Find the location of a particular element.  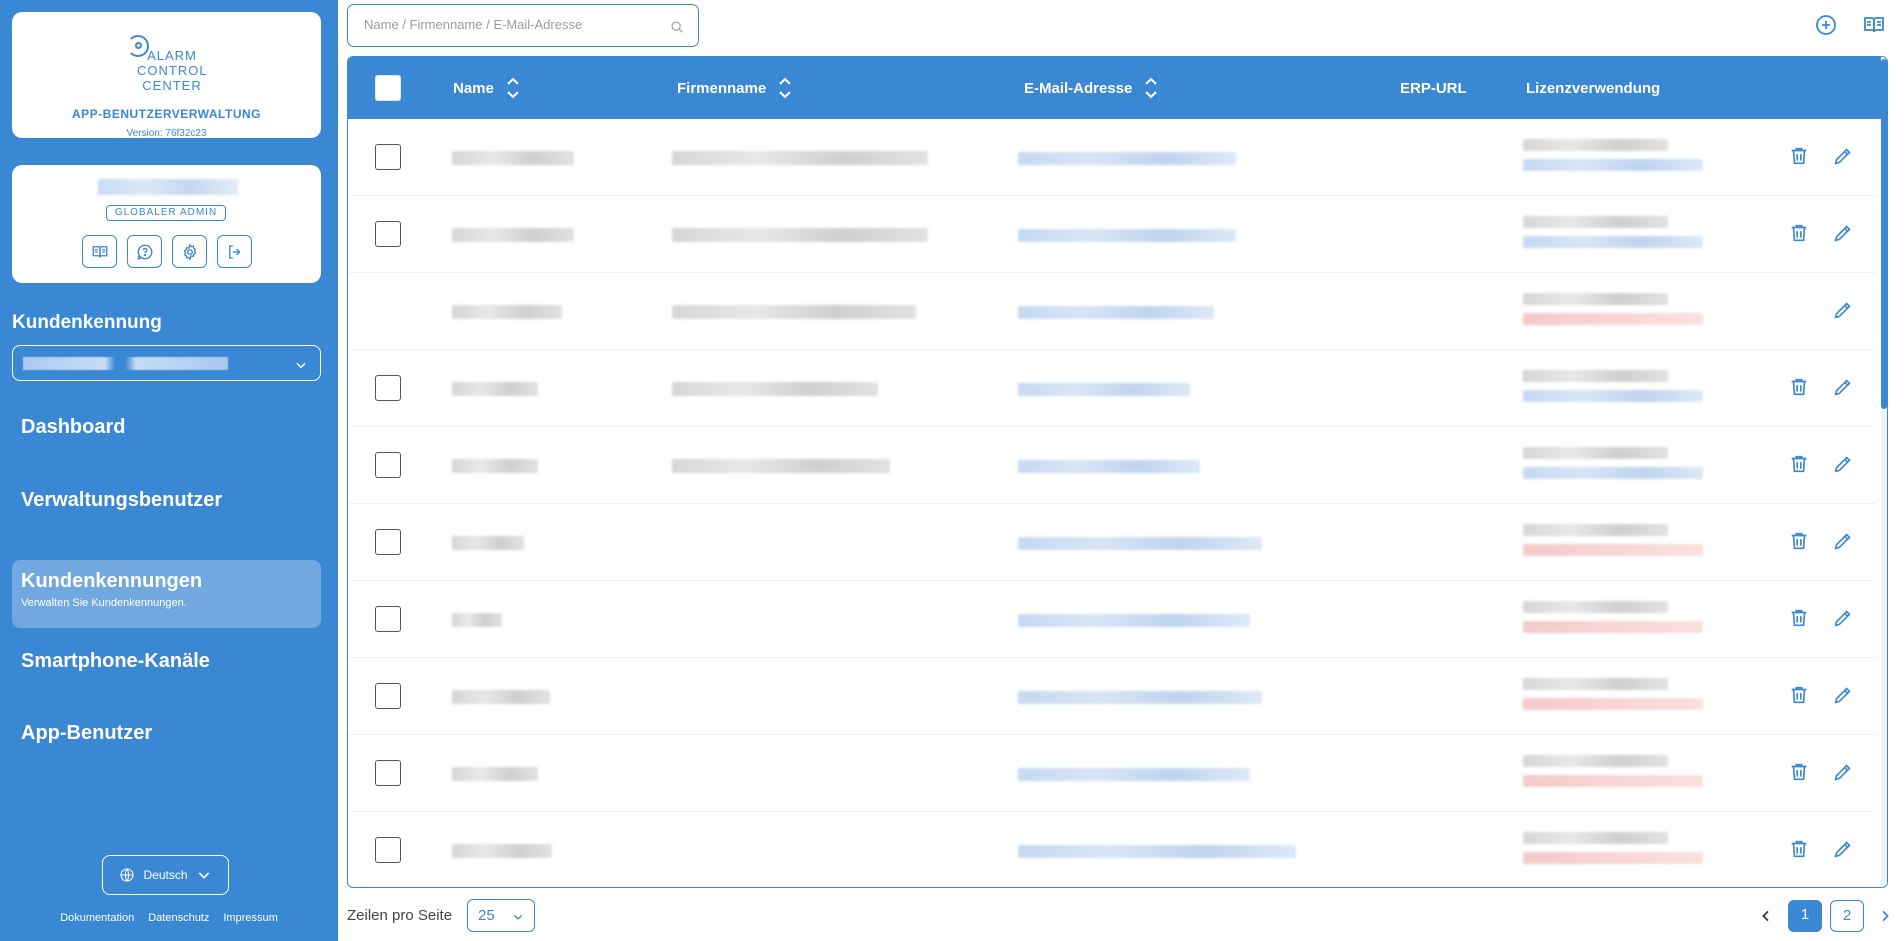

page-button-1: 1 is located at coordinates (1805, 916).